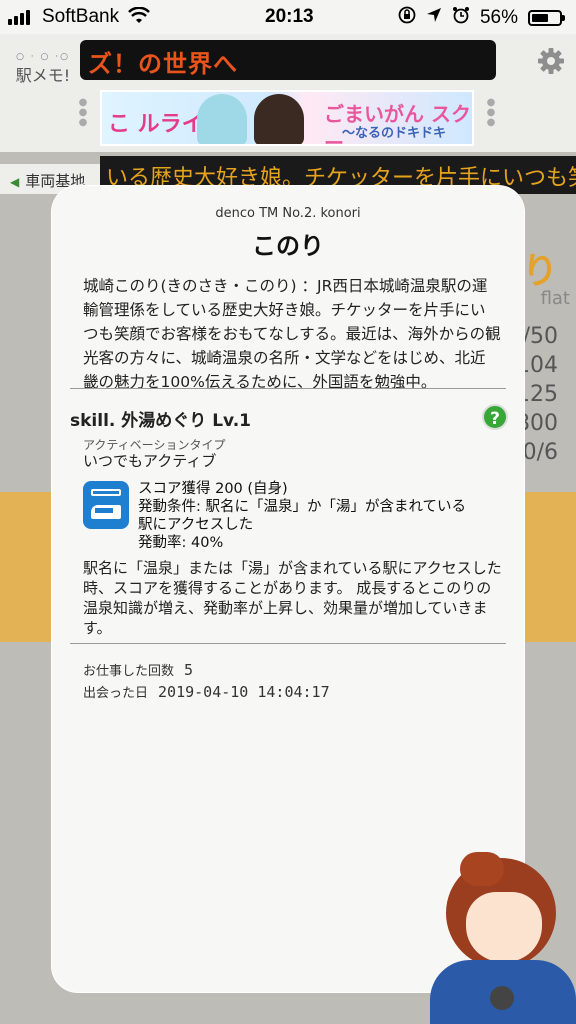  I want to click on mascot-character, so click(503, 938).